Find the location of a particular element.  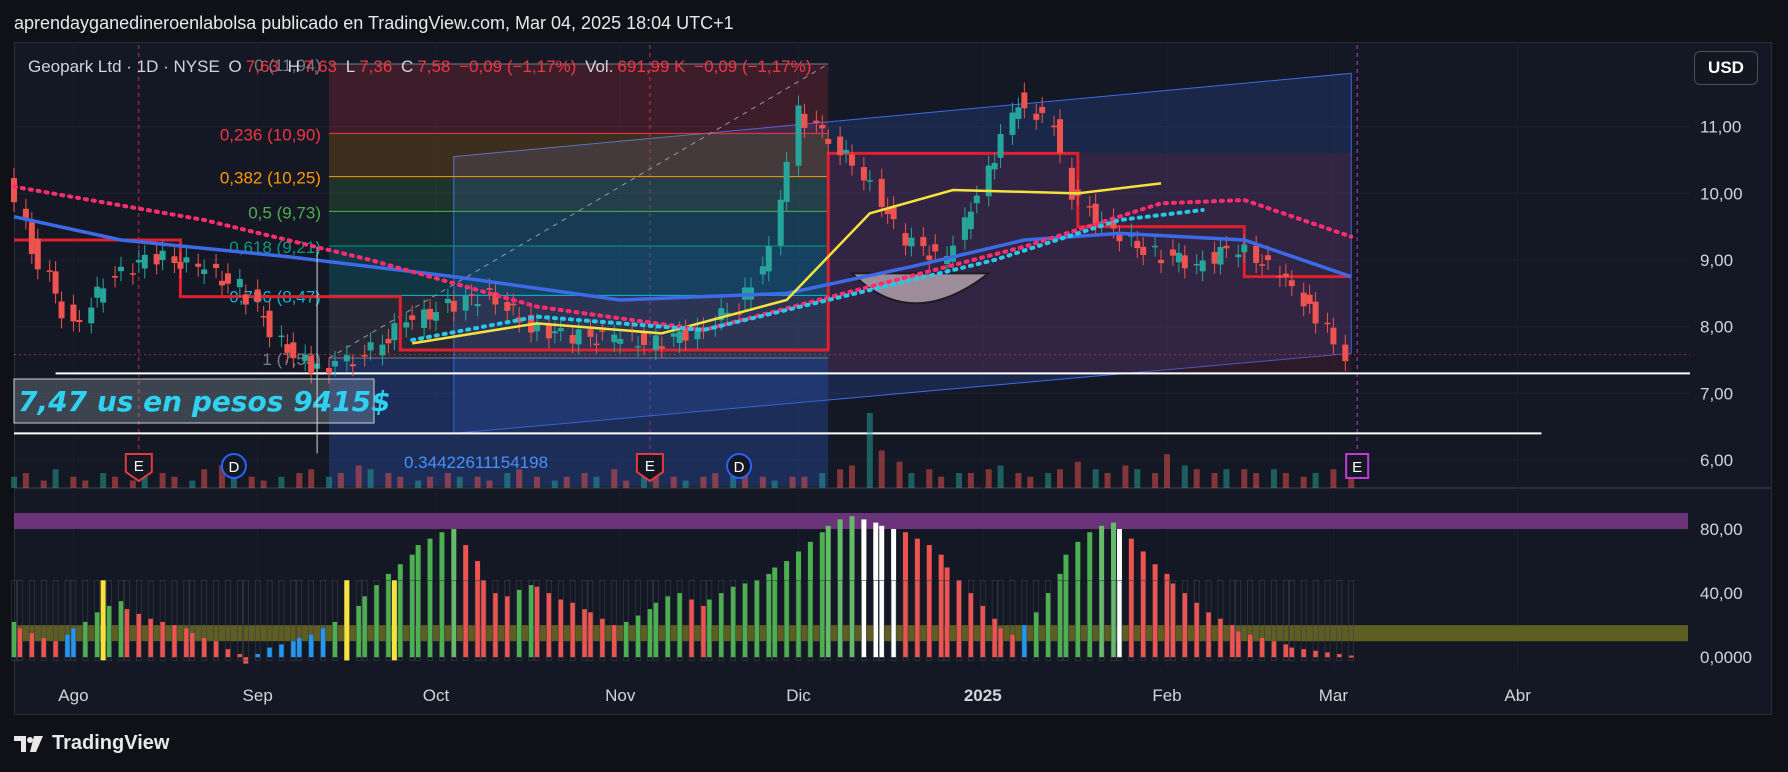

open-label: O is located at coordinates (235, 66).